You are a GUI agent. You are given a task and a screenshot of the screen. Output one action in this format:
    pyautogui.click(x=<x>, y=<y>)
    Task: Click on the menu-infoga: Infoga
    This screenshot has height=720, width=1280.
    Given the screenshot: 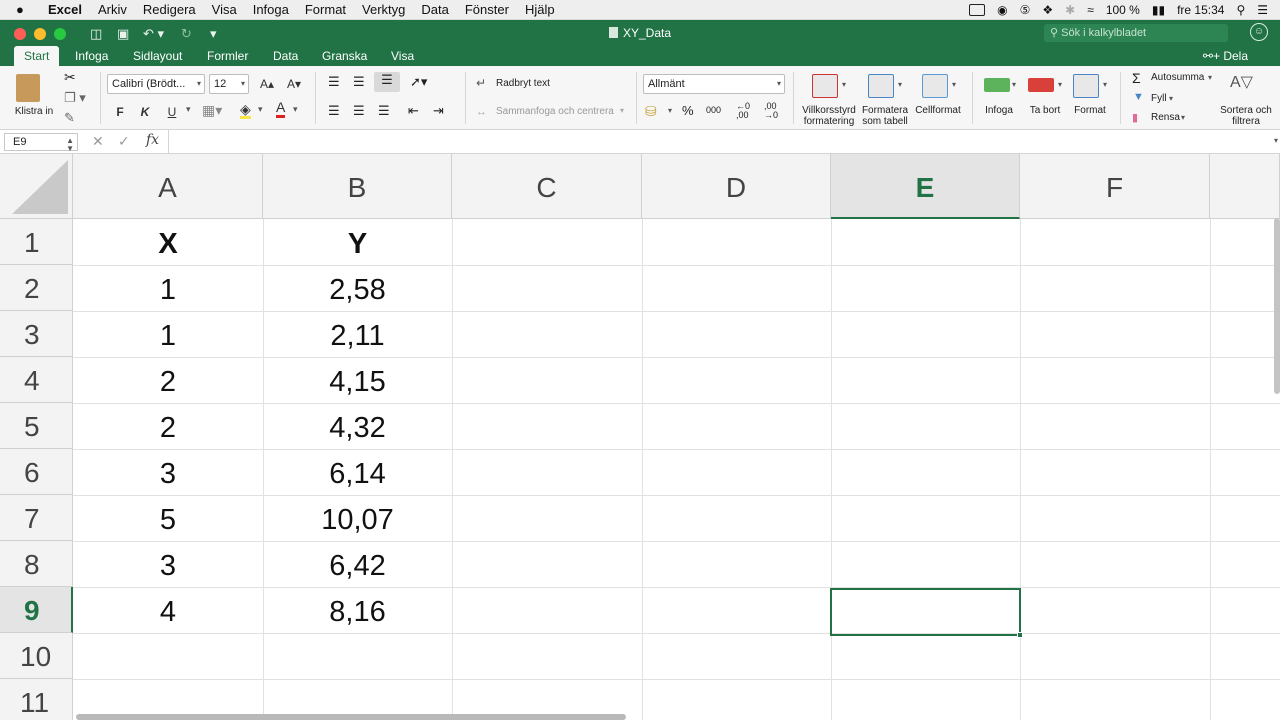 What is the action you would take?
    pyautogui.click(x=271, y=9)
    